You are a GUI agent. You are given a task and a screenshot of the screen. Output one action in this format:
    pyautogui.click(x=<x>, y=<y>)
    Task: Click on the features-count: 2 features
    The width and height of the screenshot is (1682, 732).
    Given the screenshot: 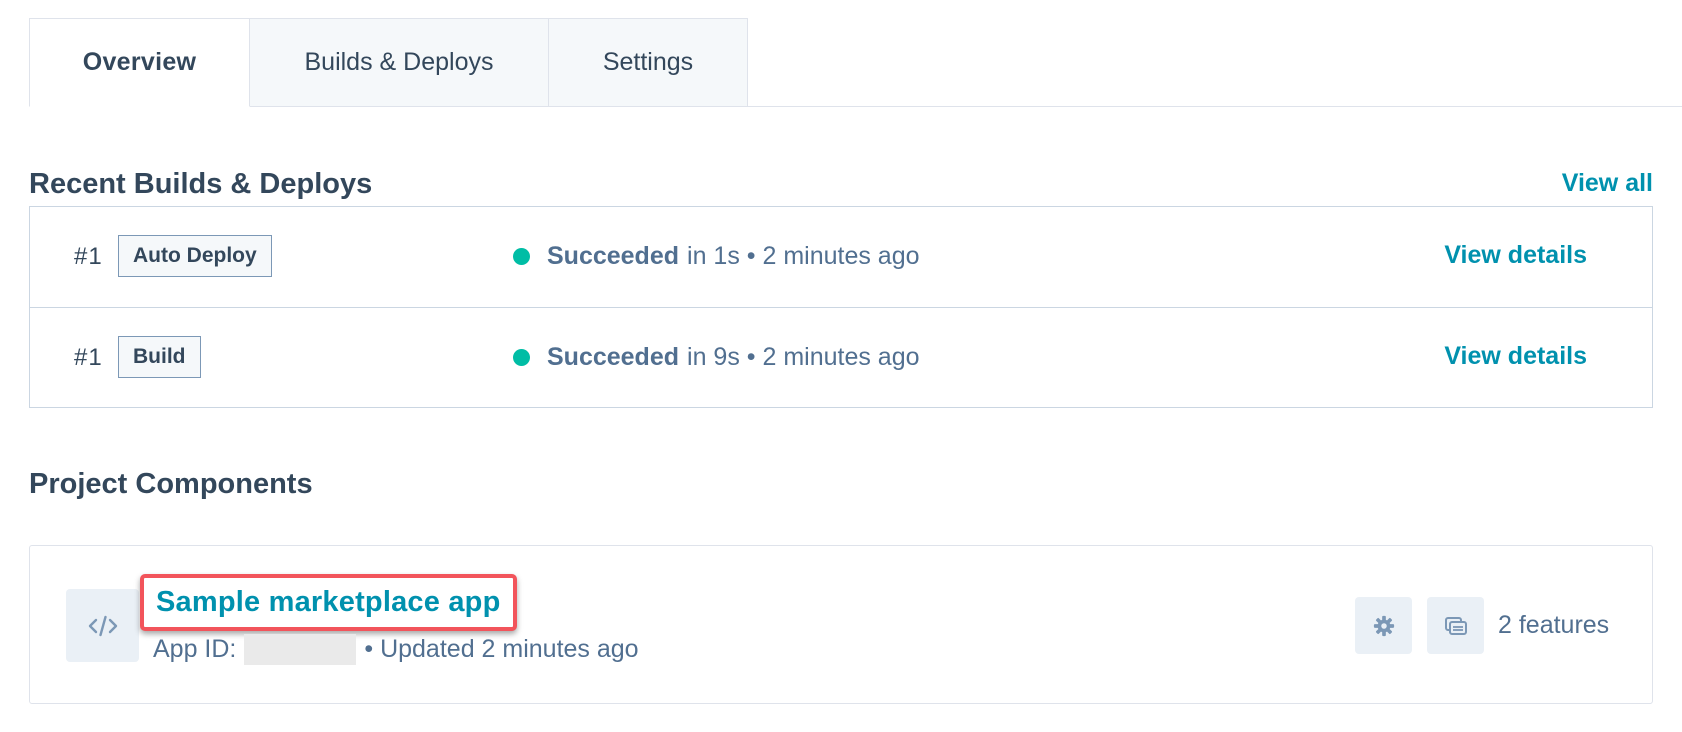 What is the action you would take?
    pyautogui.click(x=1554, y=625)
    